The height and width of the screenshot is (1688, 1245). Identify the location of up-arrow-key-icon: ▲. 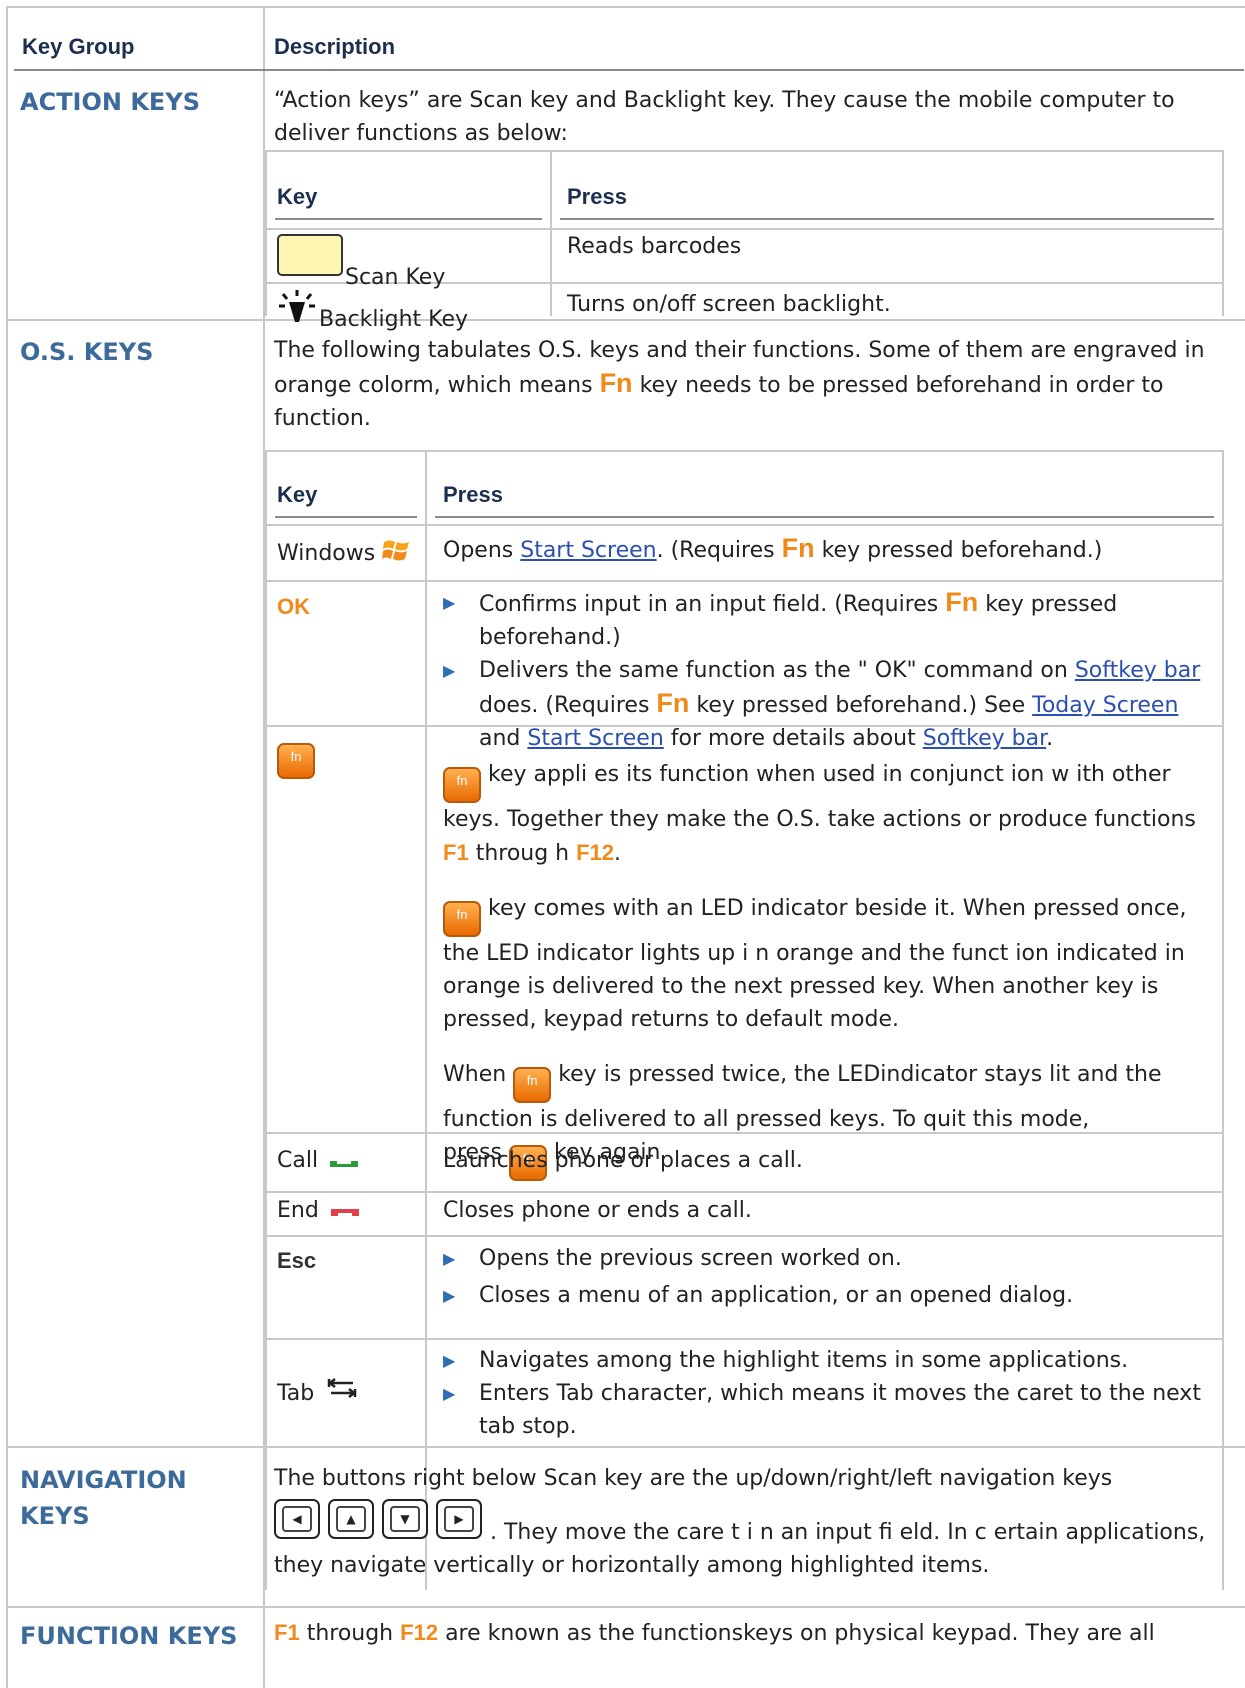
(351, 1519).